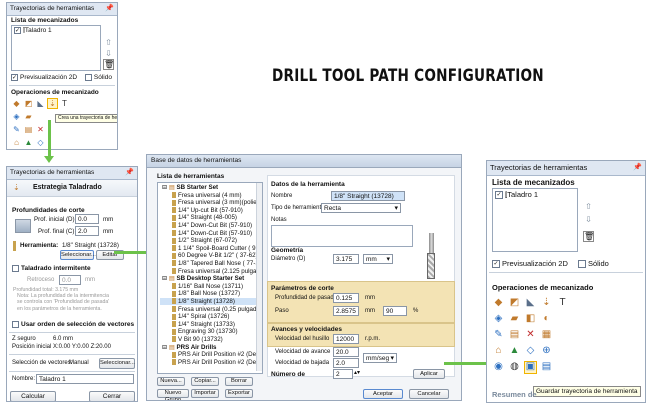 This screenshot has height=403, width=650. I want to click on simulate-icon: ◉, so click(498, 367).